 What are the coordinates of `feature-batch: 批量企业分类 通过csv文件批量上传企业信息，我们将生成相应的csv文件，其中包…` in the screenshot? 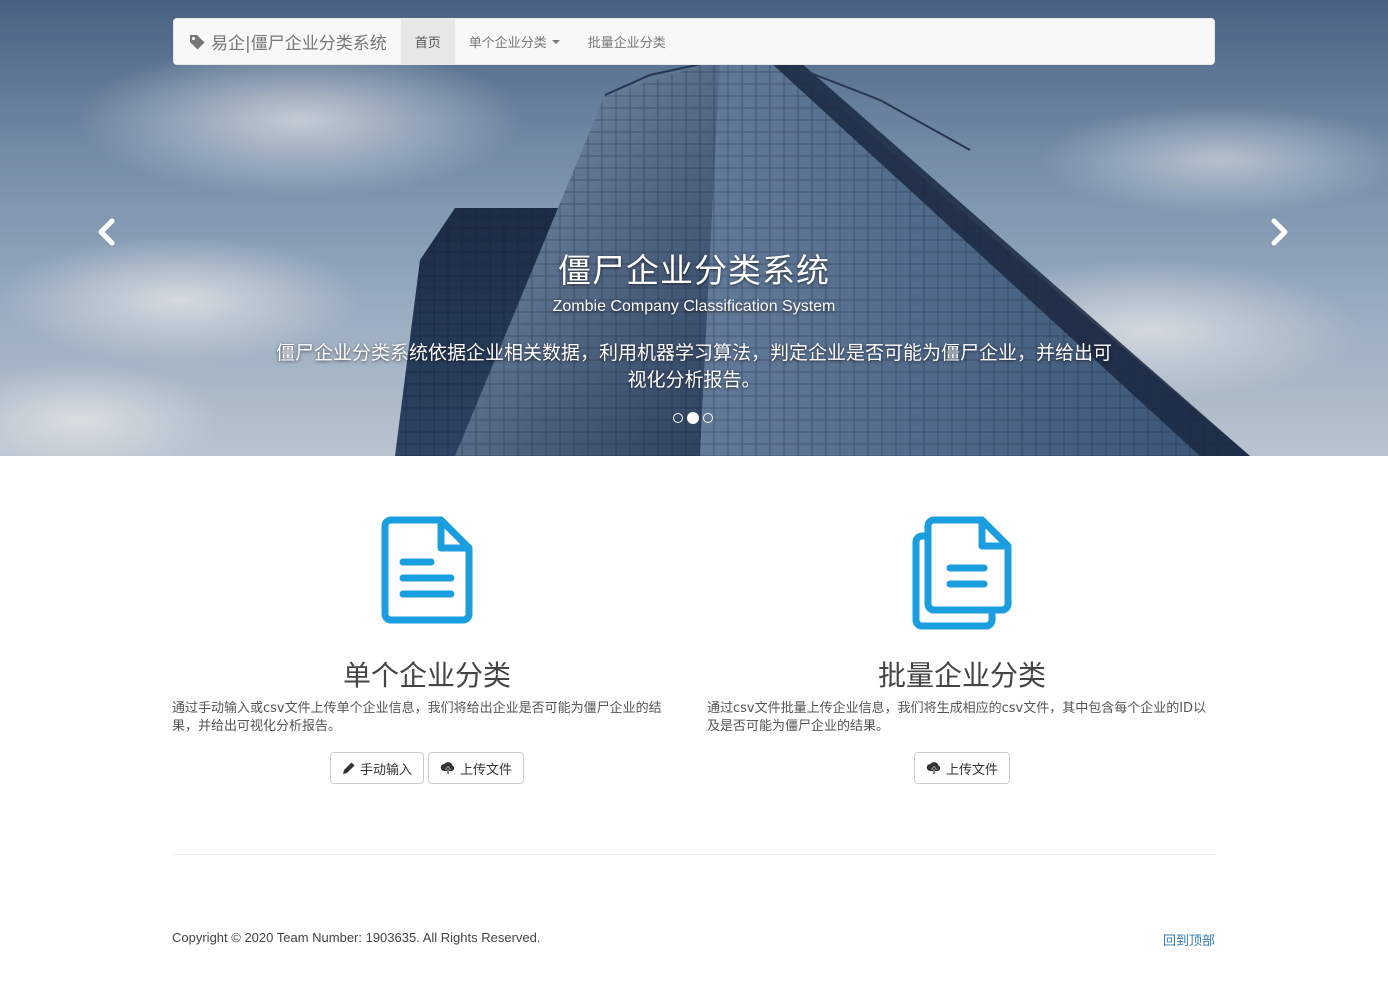 It's located at (962, 650).